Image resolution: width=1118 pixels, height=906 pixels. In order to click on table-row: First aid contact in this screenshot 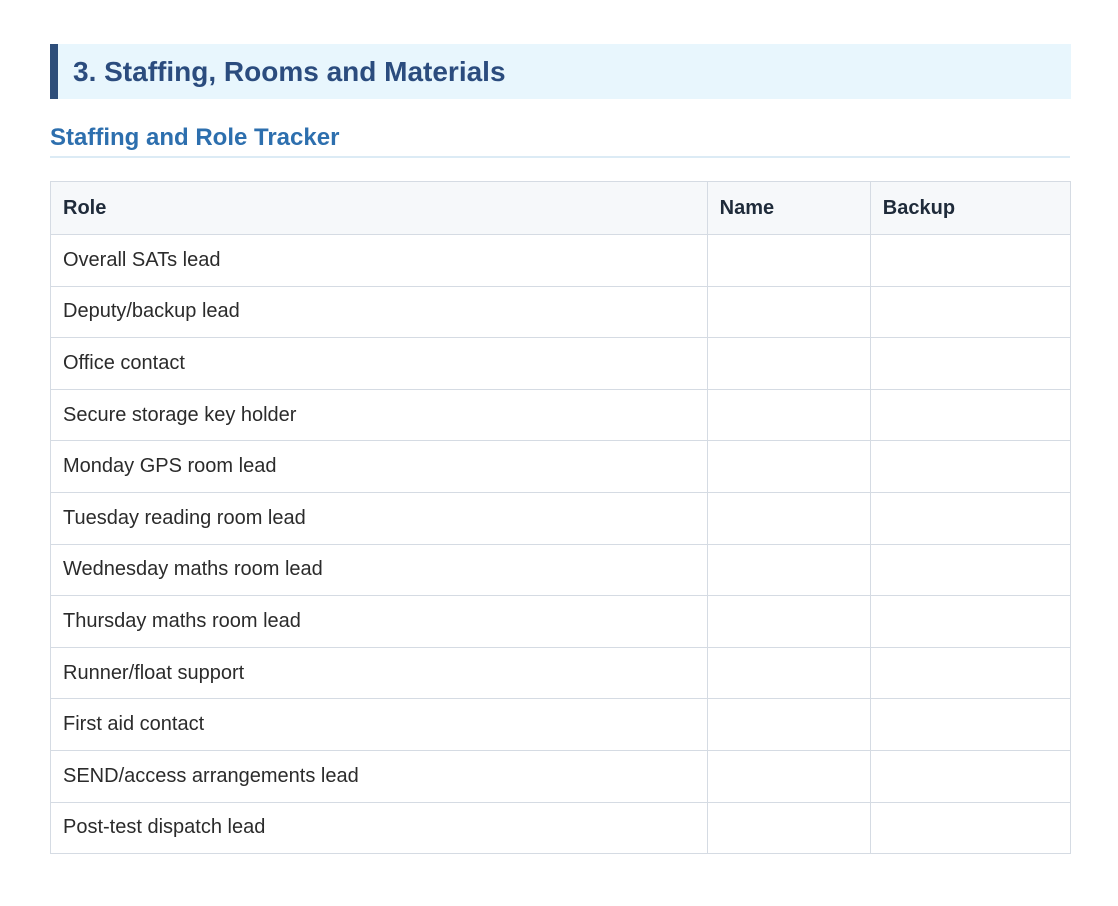, I will do `click(561, 724)`.